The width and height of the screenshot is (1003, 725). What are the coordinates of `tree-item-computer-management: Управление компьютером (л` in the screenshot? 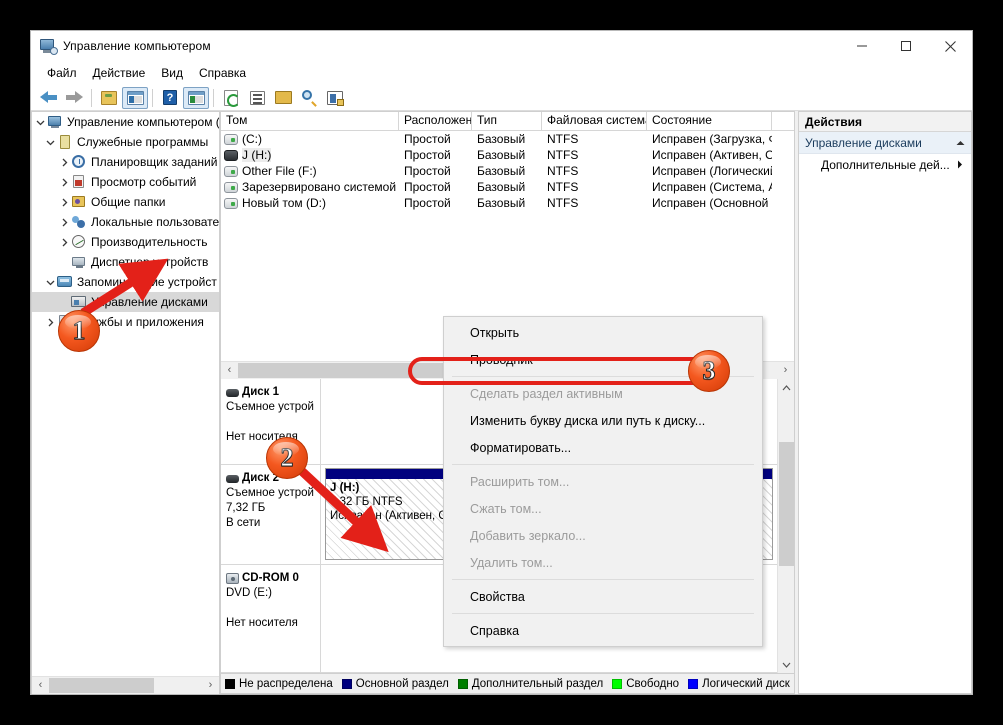 It's located at (125, 122).